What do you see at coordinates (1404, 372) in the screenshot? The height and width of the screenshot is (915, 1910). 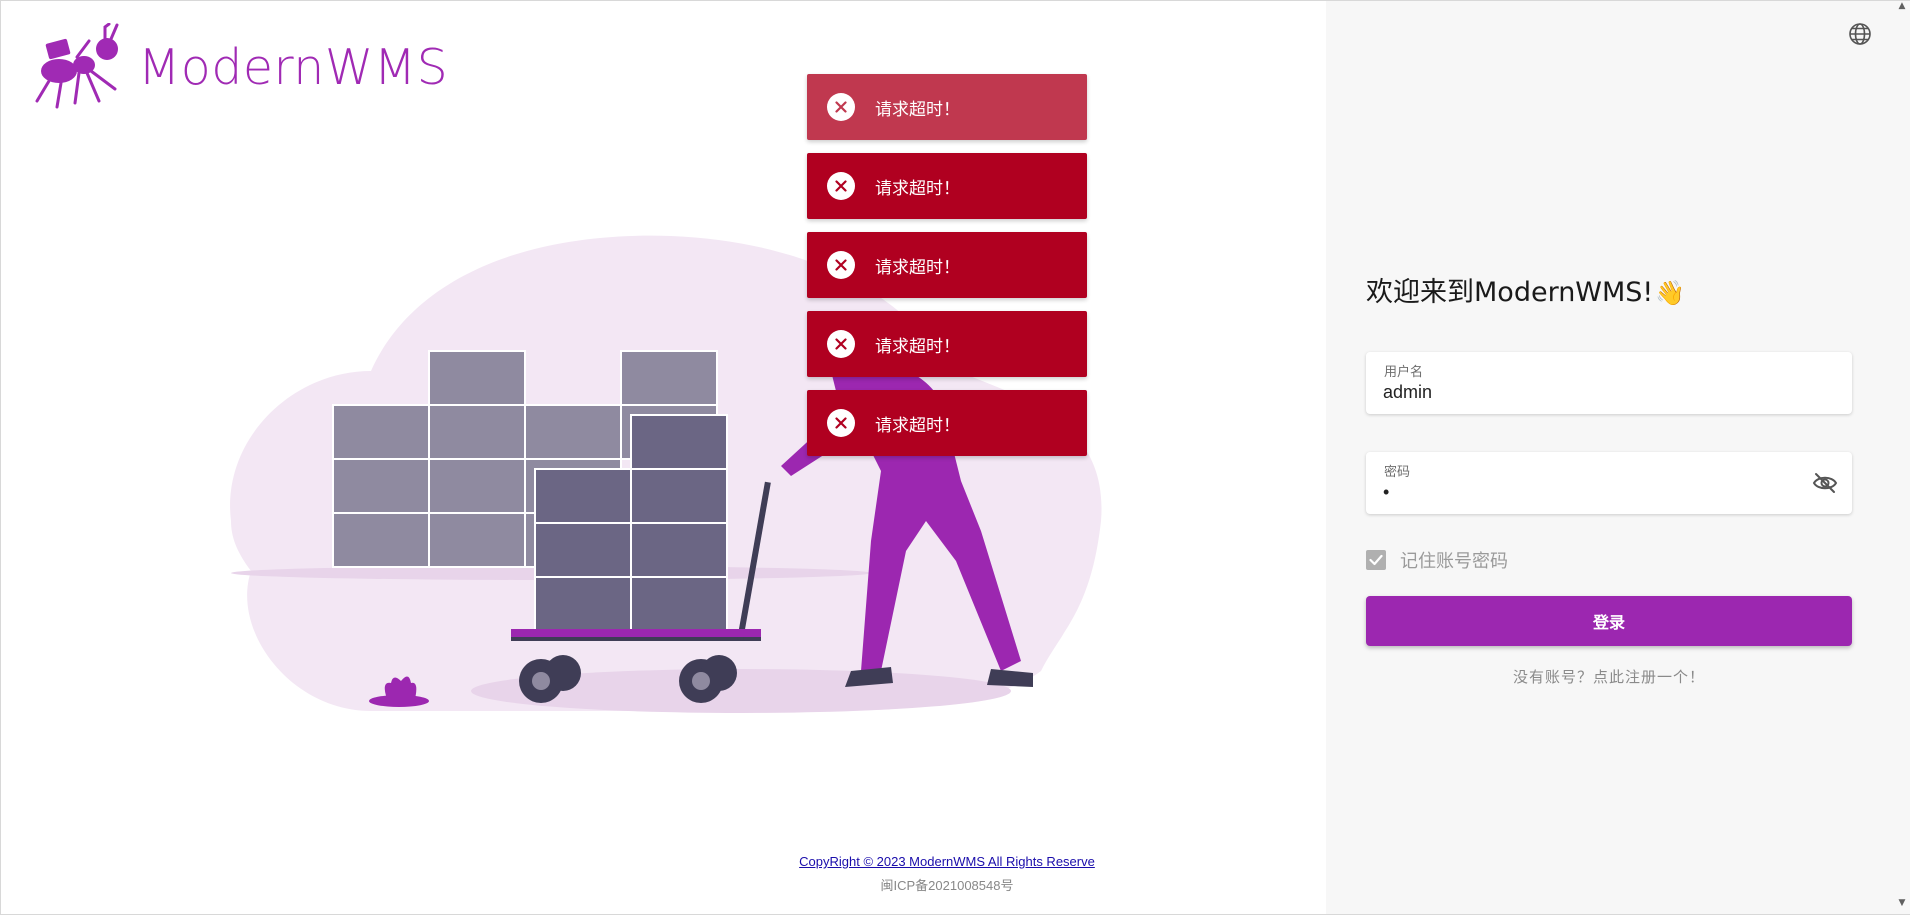 I see `username-label: 用户名` at bounding box center [1404, 372].